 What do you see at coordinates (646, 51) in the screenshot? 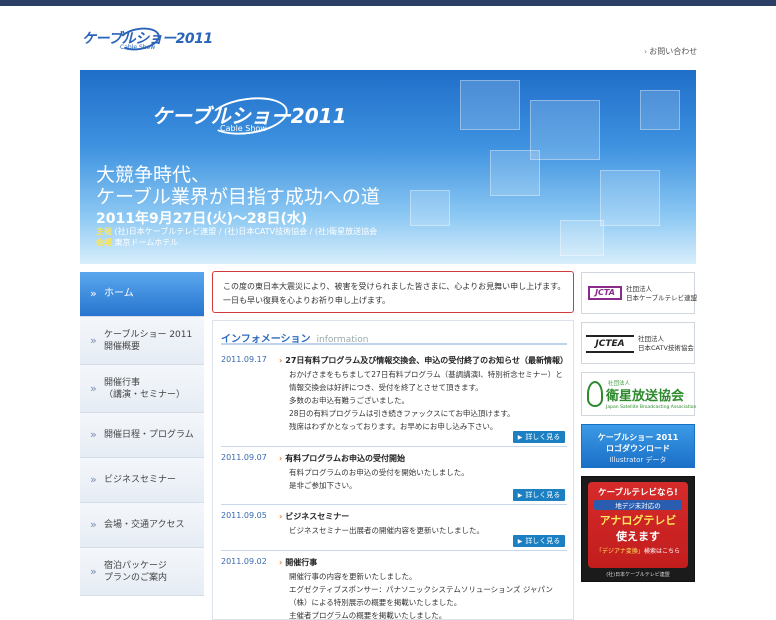
I see `chevron-right-icon: ›` at bounding box center [646, 51].